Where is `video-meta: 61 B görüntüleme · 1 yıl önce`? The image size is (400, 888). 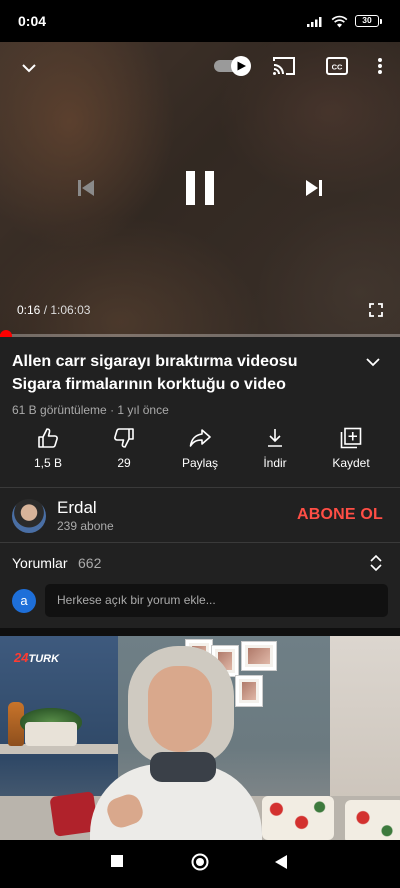
video-meta: 61 B görüntüleme · 1 yıl önce is located at coordinates (90, 410).